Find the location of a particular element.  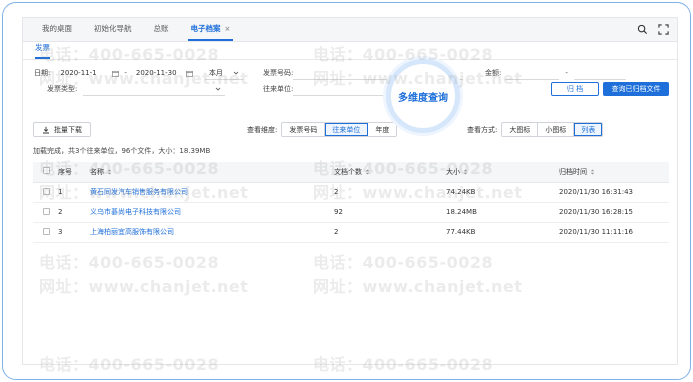

tab-my-desktop: 我的桌面 is located at coordinates (57, 32).